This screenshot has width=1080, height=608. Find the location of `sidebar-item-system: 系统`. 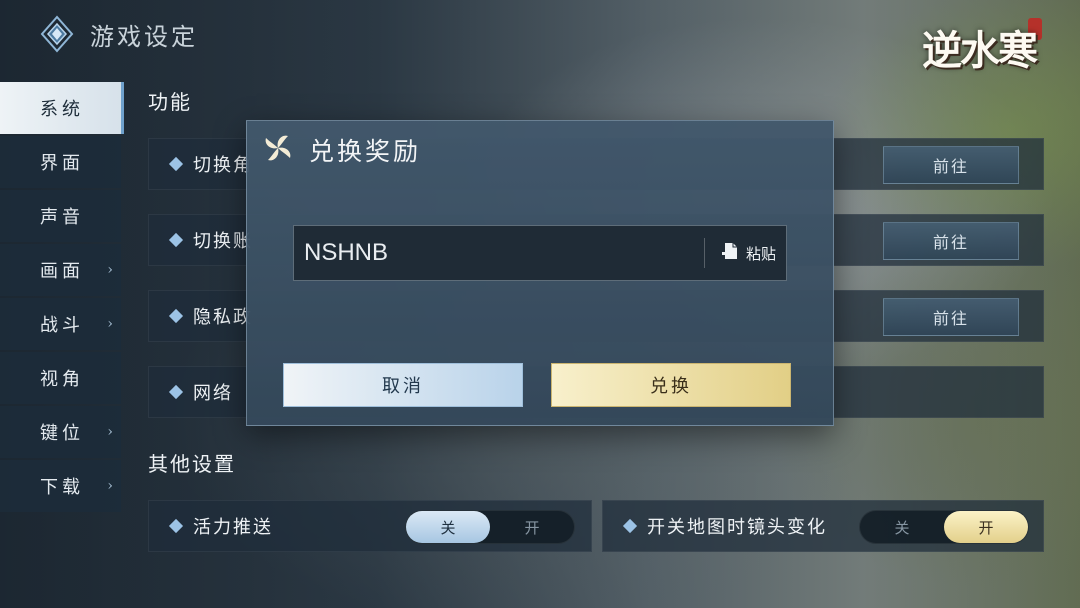

sidebar-item-system: 系统 is located at coordinates (62, 108).